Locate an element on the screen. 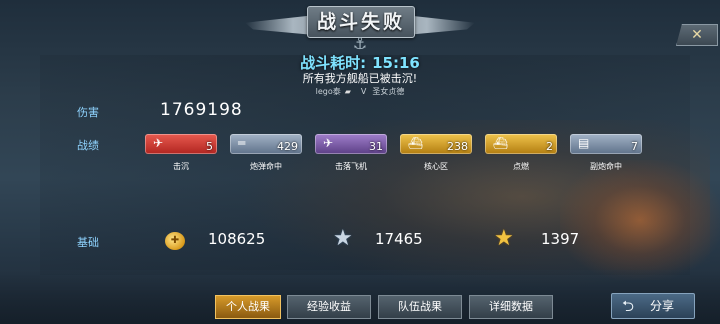  stat-badge-aircraft-downed: ✈ 31 is located at coordinates (351, 144).